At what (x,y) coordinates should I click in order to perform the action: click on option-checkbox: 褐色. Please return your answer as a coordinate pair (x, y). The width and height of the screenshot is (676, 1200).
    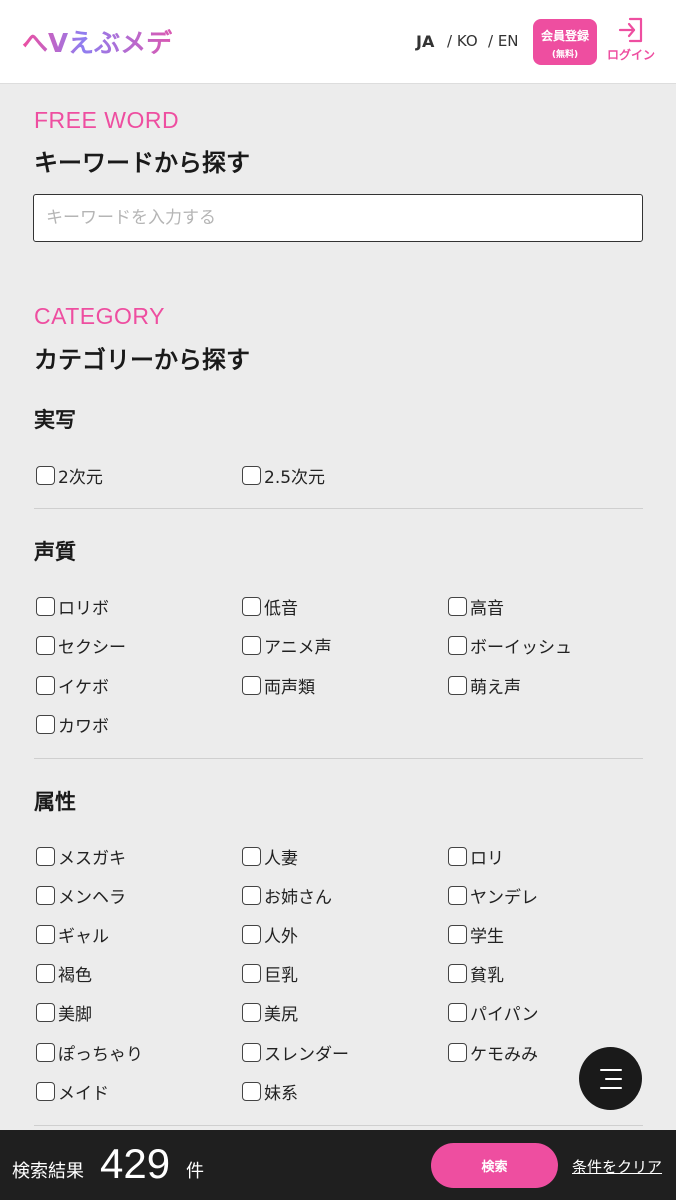
    Looking at the image, I should click on (64, 973).